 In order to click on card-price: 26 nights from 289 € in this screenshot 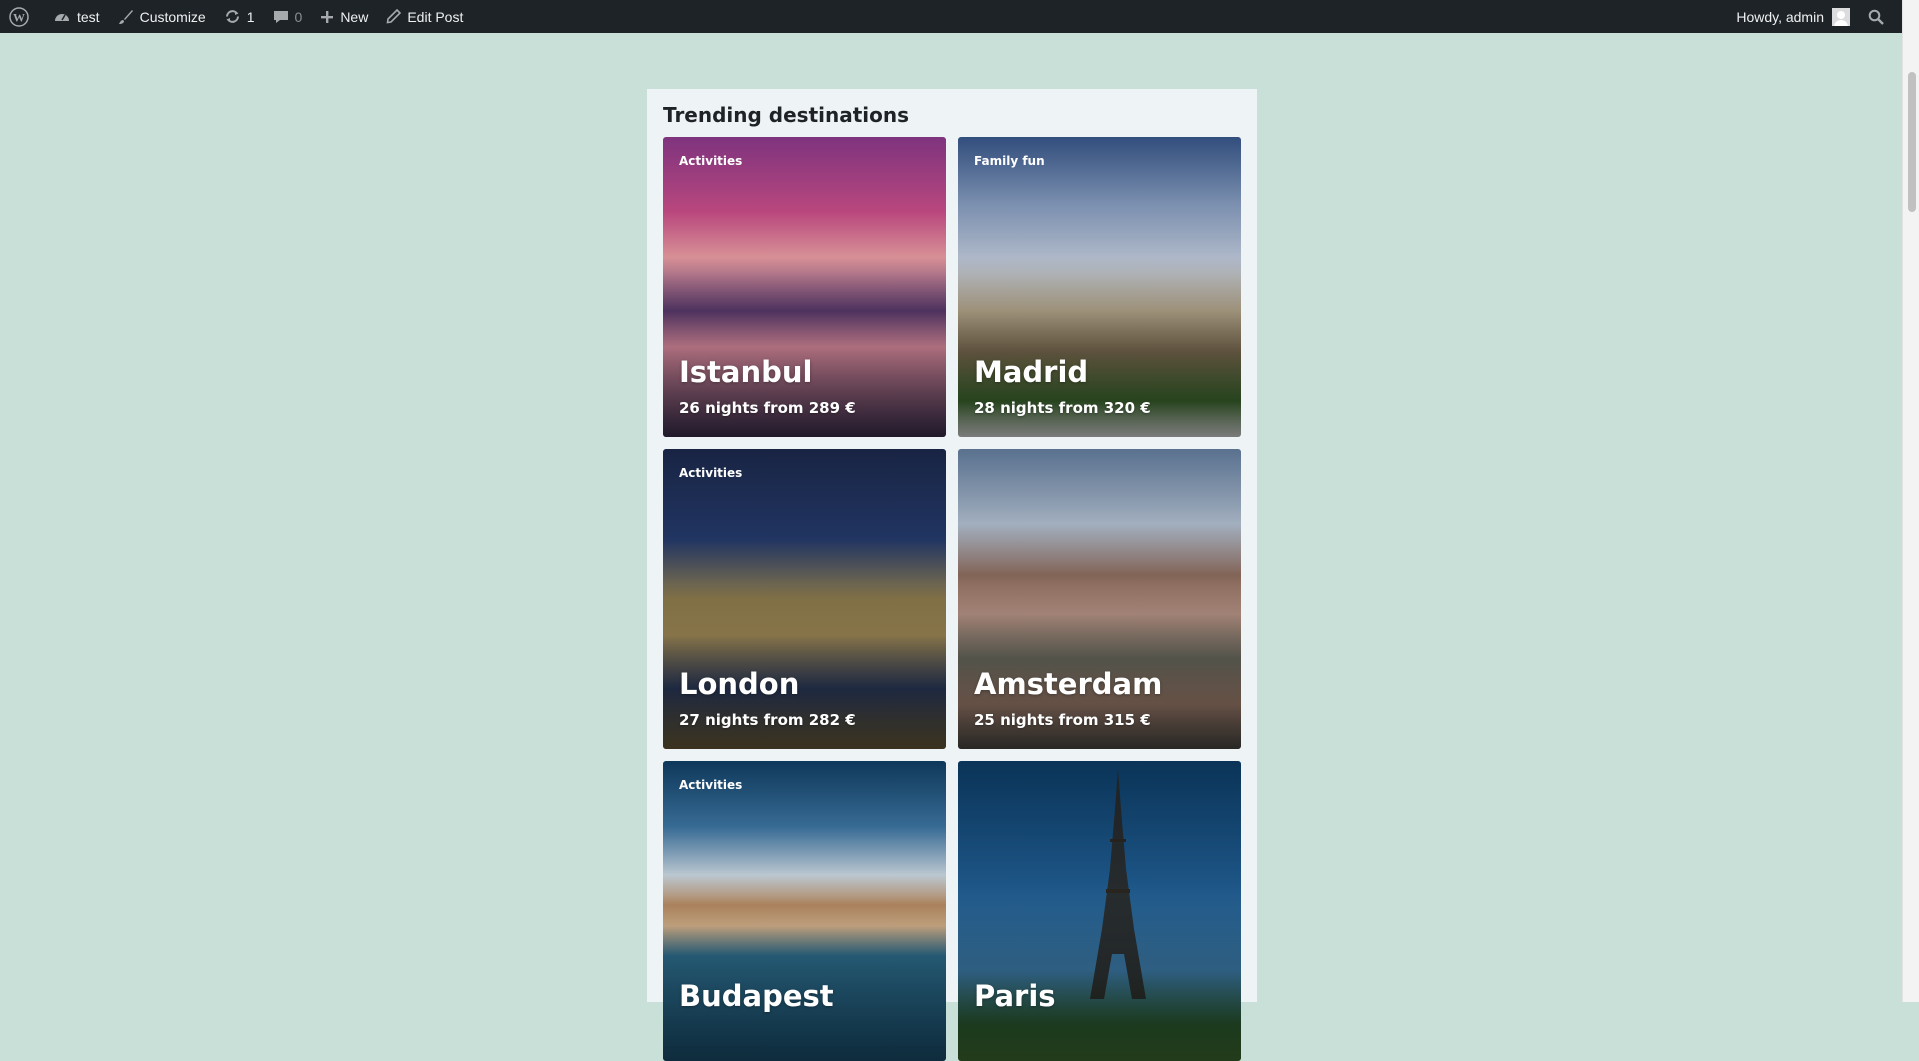, I will do `click(767, 408)`.